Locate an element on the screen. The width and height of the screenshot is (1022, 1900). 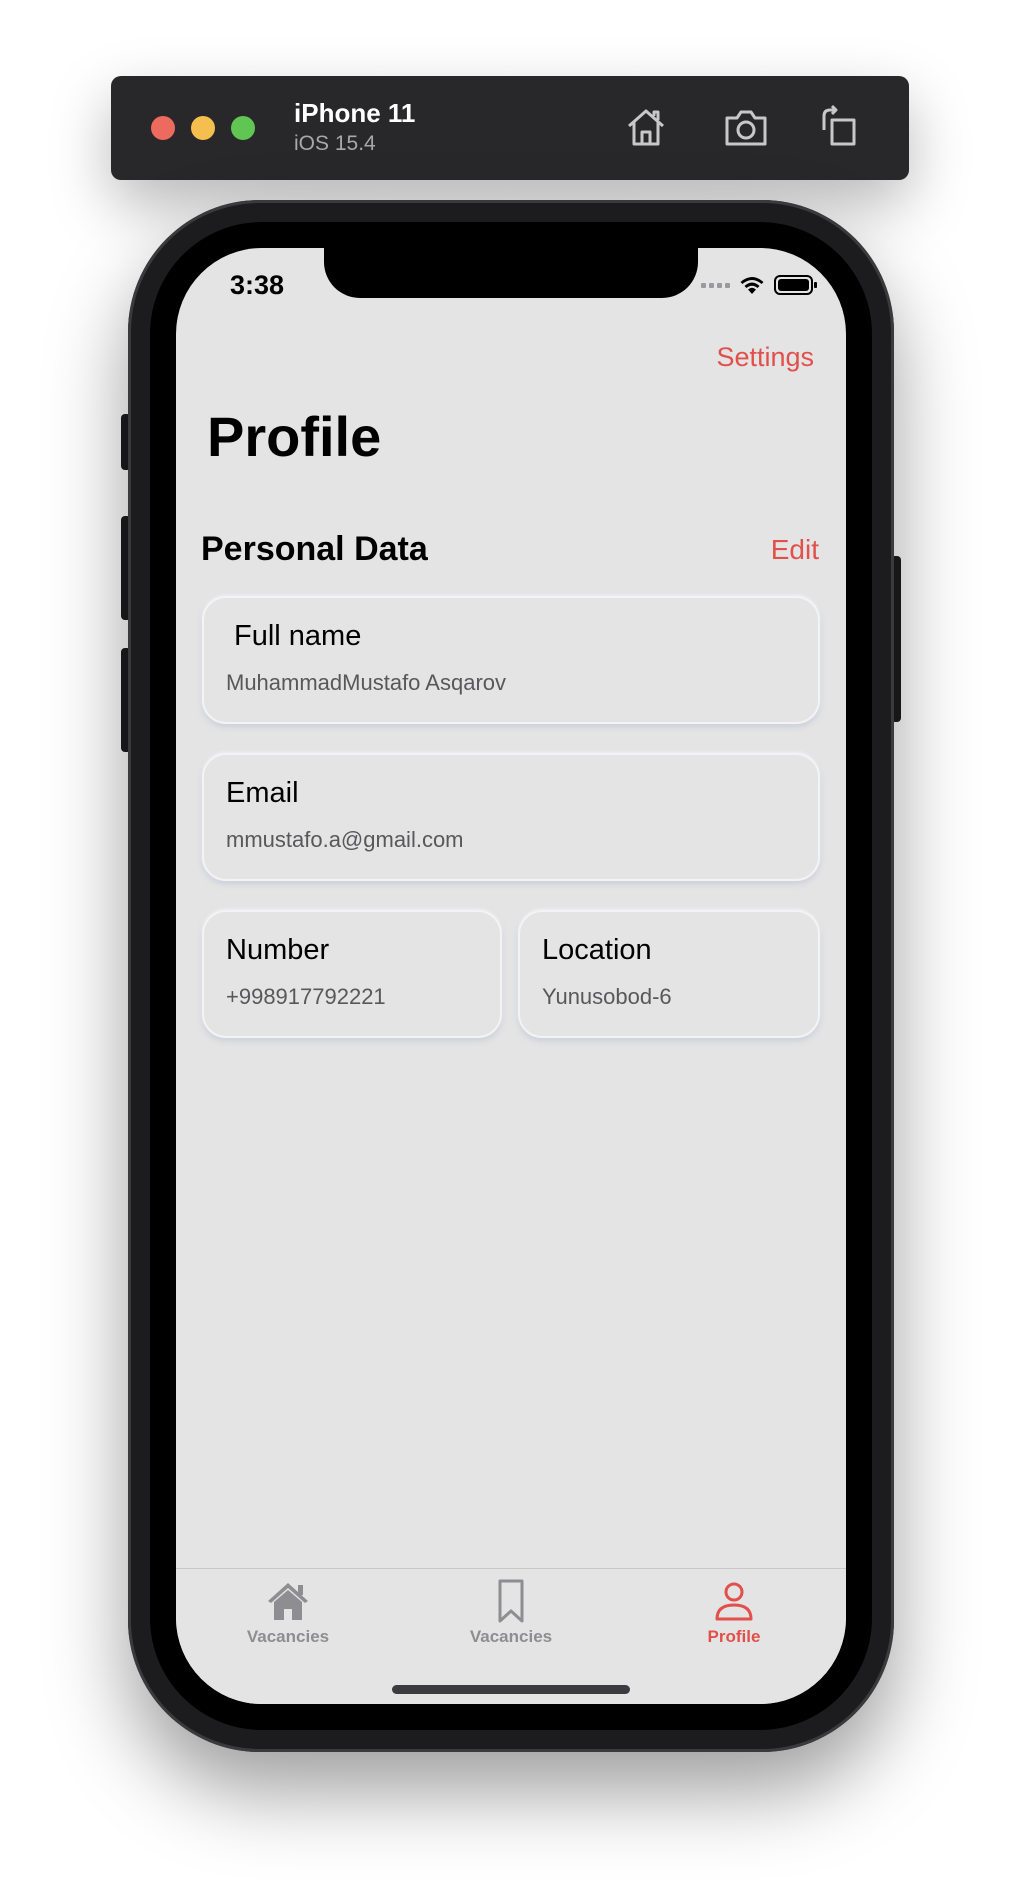
edit-button: Edit is located at coordinates (795, 550).